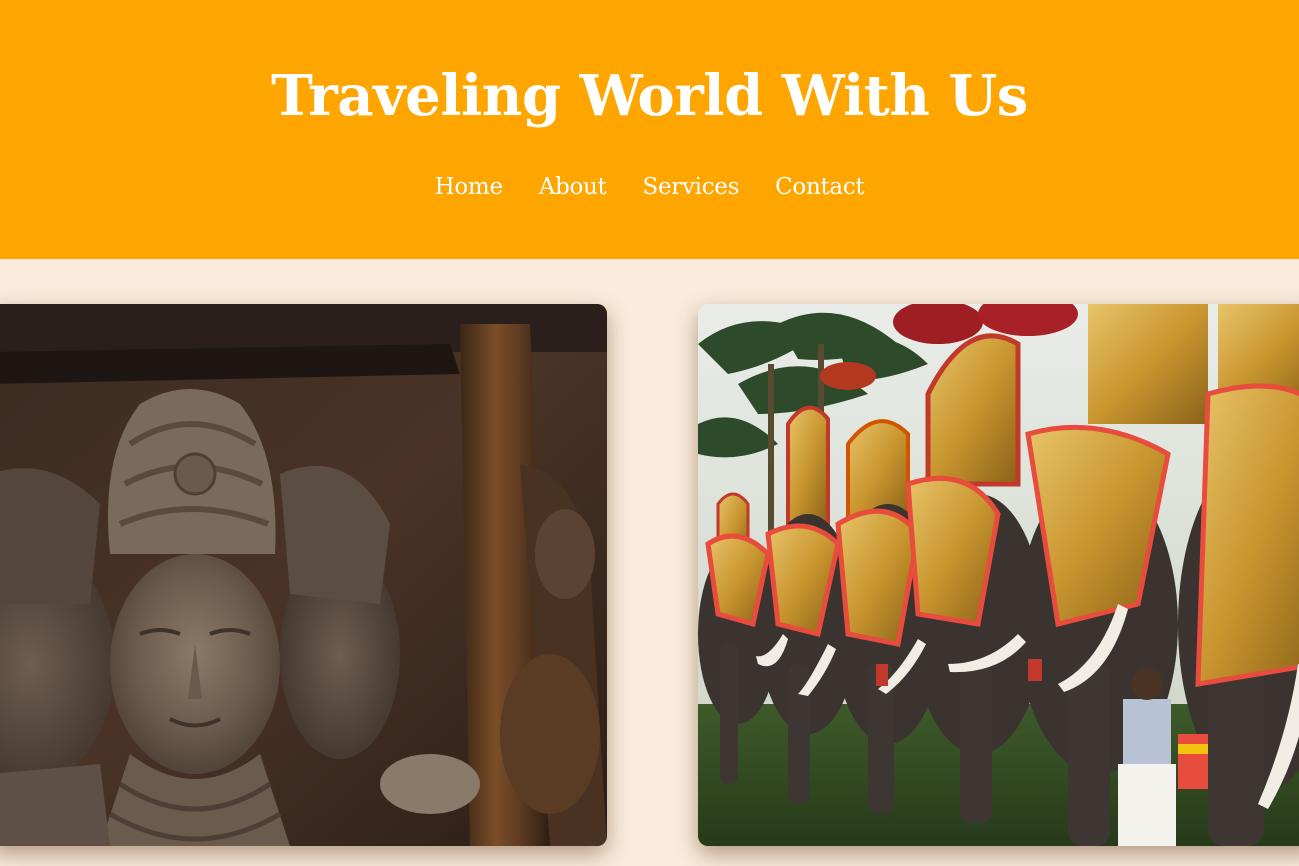 This screenshot has height=866, width=1299. Describe the element at coordinates (649, 96) in the screenshot. I see `site-title: Traveling World With Us` at that location.